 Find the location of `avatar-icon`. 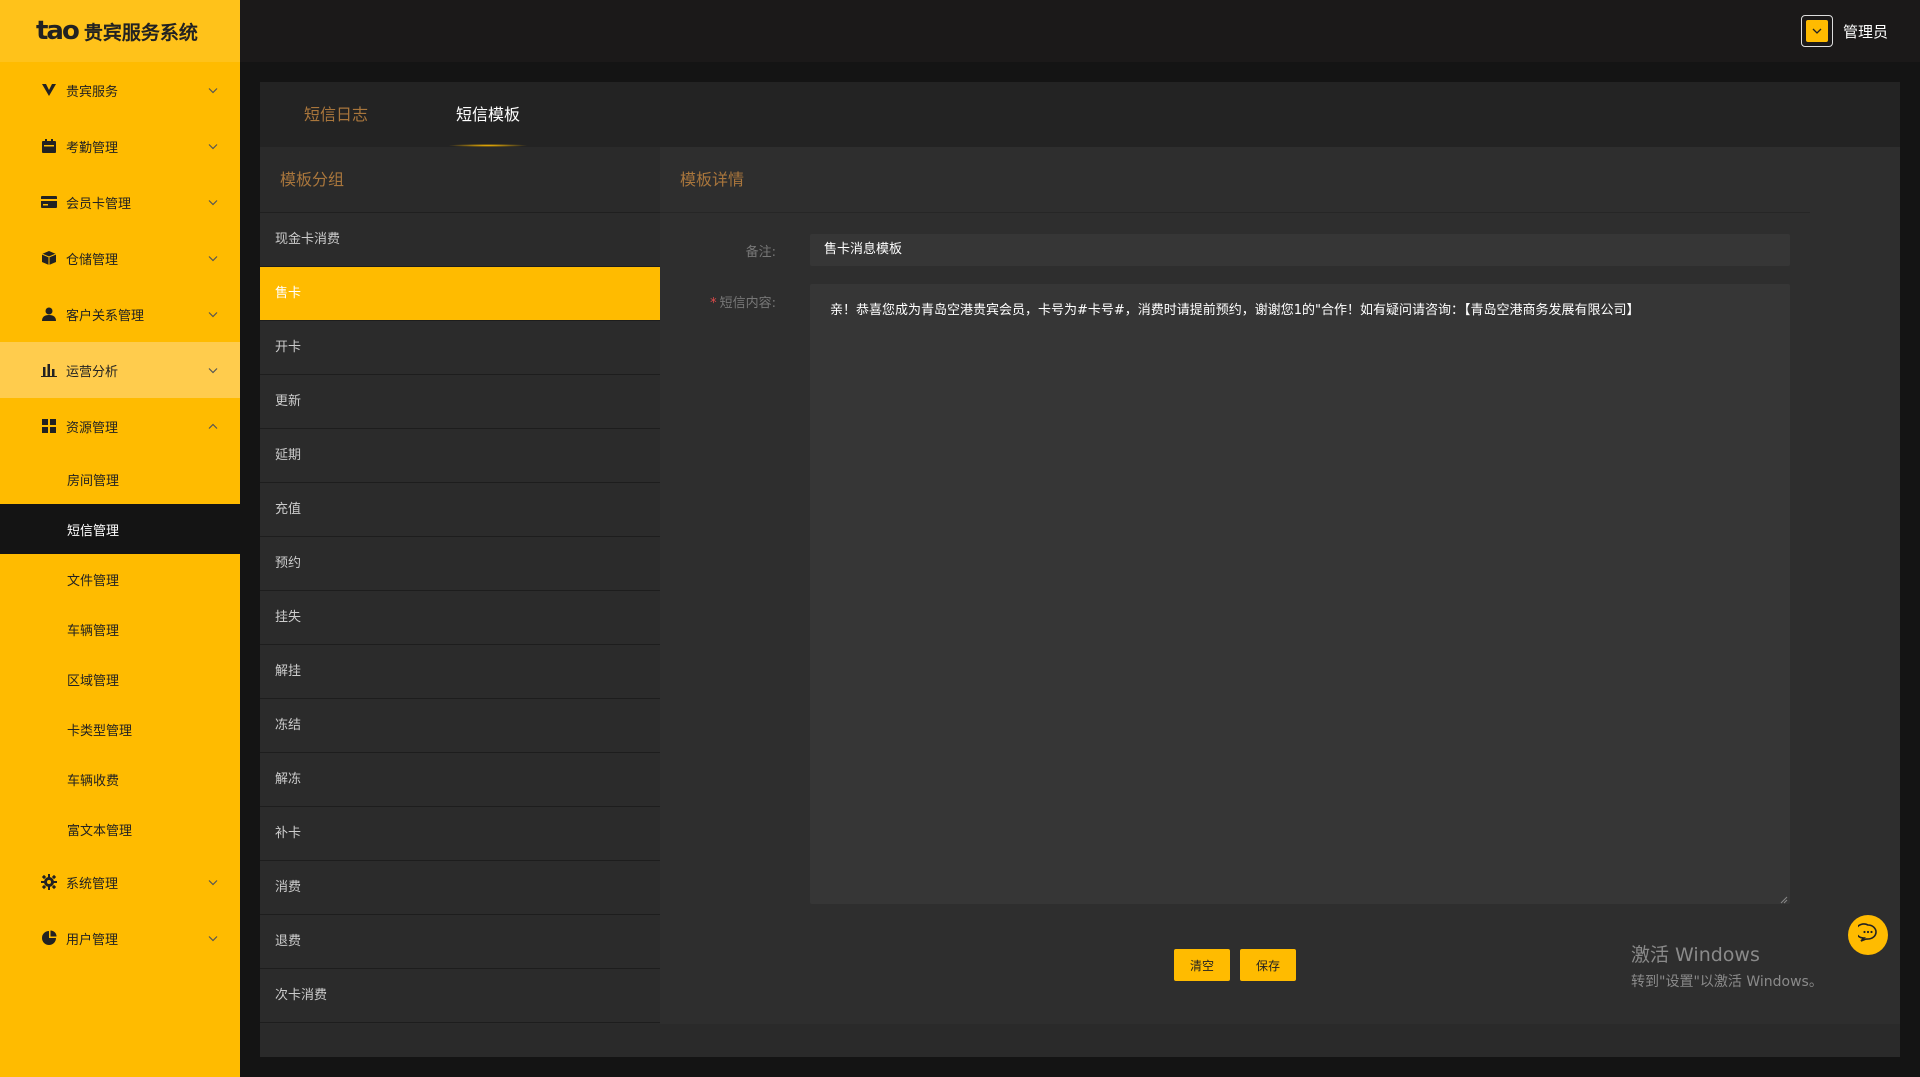

avatar-icon is located at coordinates (1816, 31).